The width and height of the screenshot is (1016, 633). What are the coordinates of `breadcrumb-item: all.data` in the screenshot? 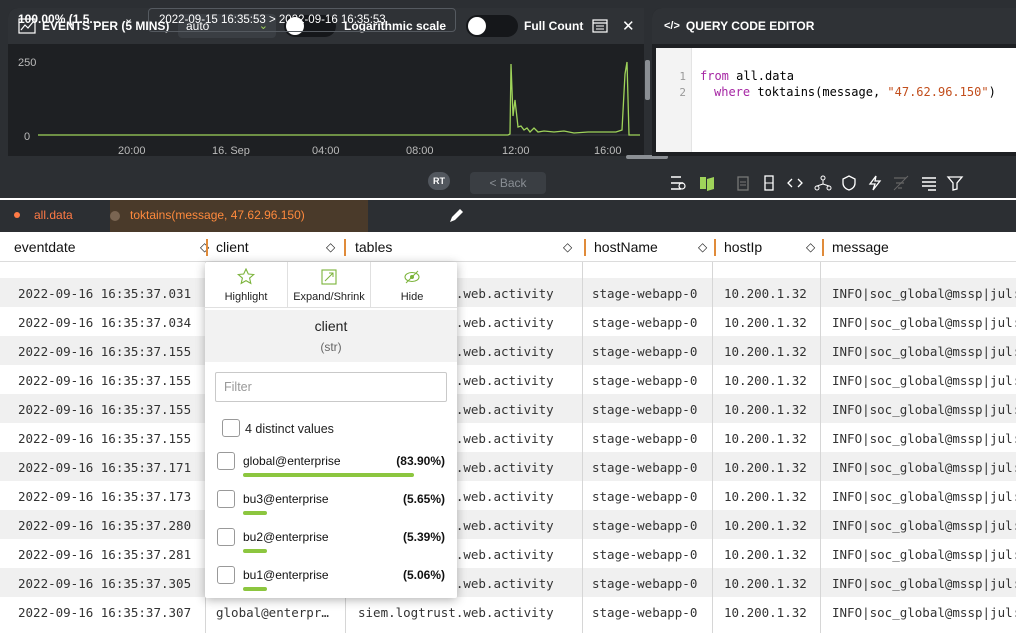 It's located at (55, 216).